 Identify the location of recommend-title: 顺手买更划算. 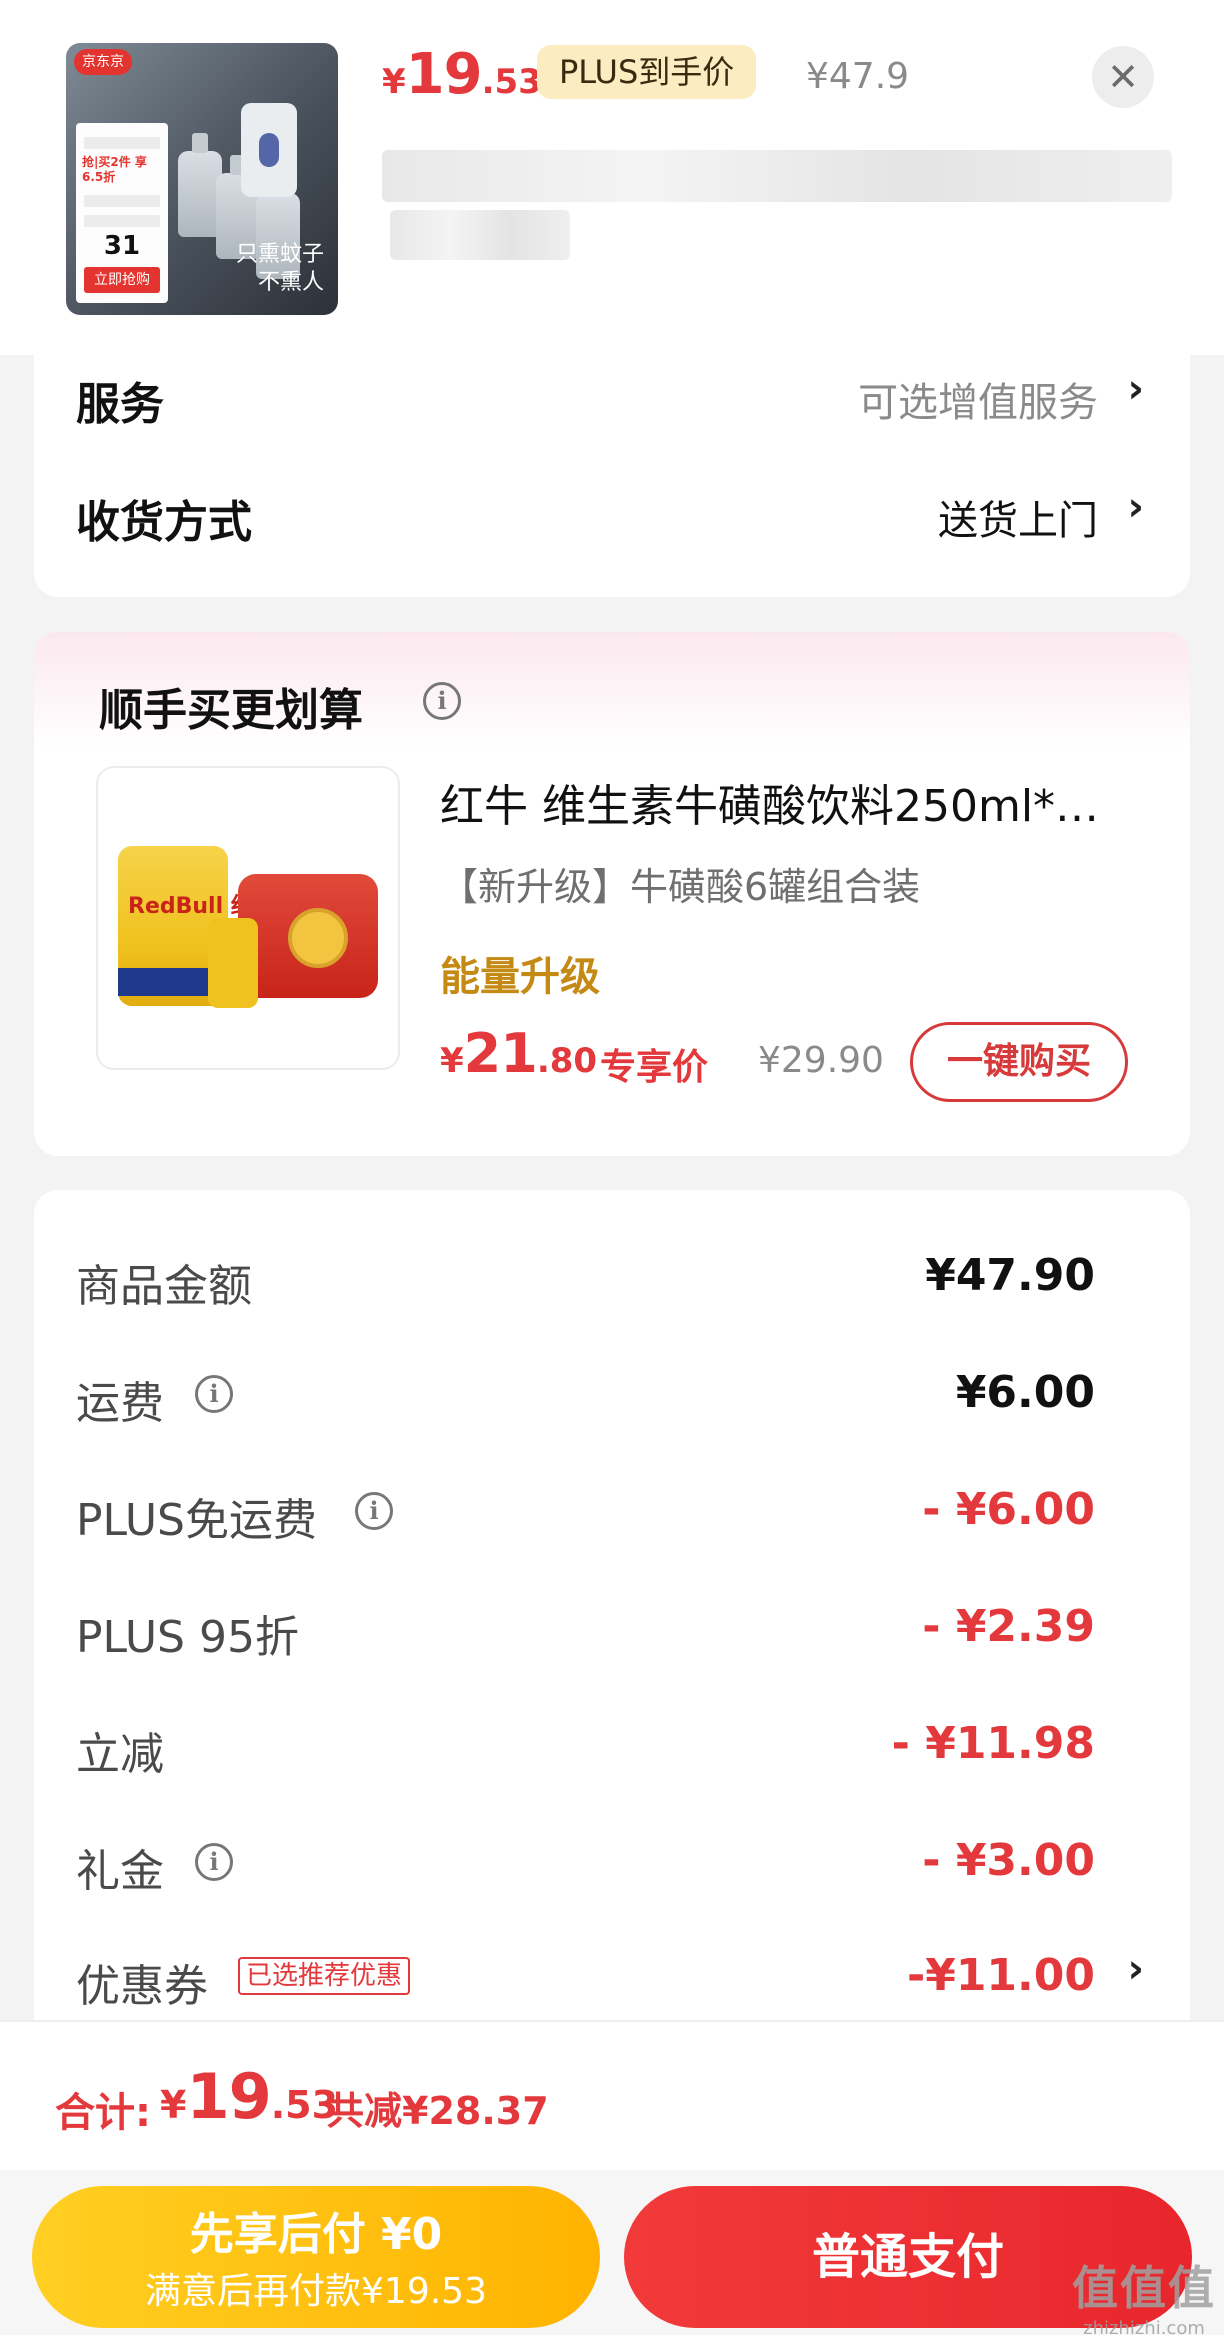
(231, 710).